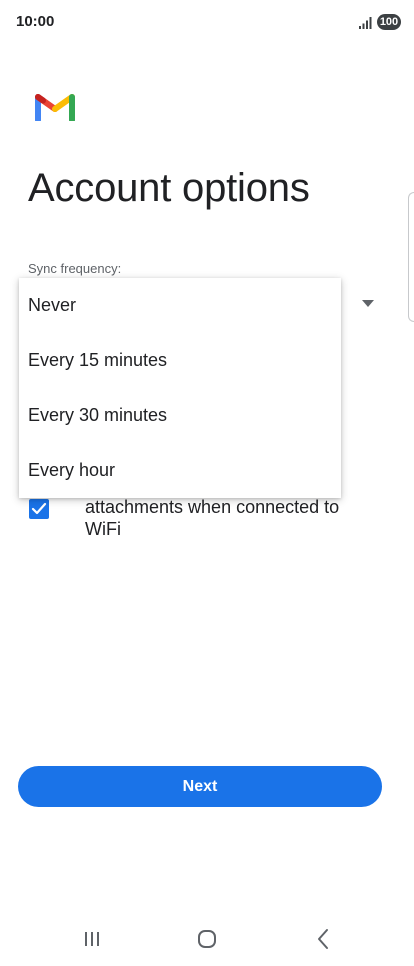 This screenshot has height=966, width=414. I want to click on next-button: Next, so click(200, 786).